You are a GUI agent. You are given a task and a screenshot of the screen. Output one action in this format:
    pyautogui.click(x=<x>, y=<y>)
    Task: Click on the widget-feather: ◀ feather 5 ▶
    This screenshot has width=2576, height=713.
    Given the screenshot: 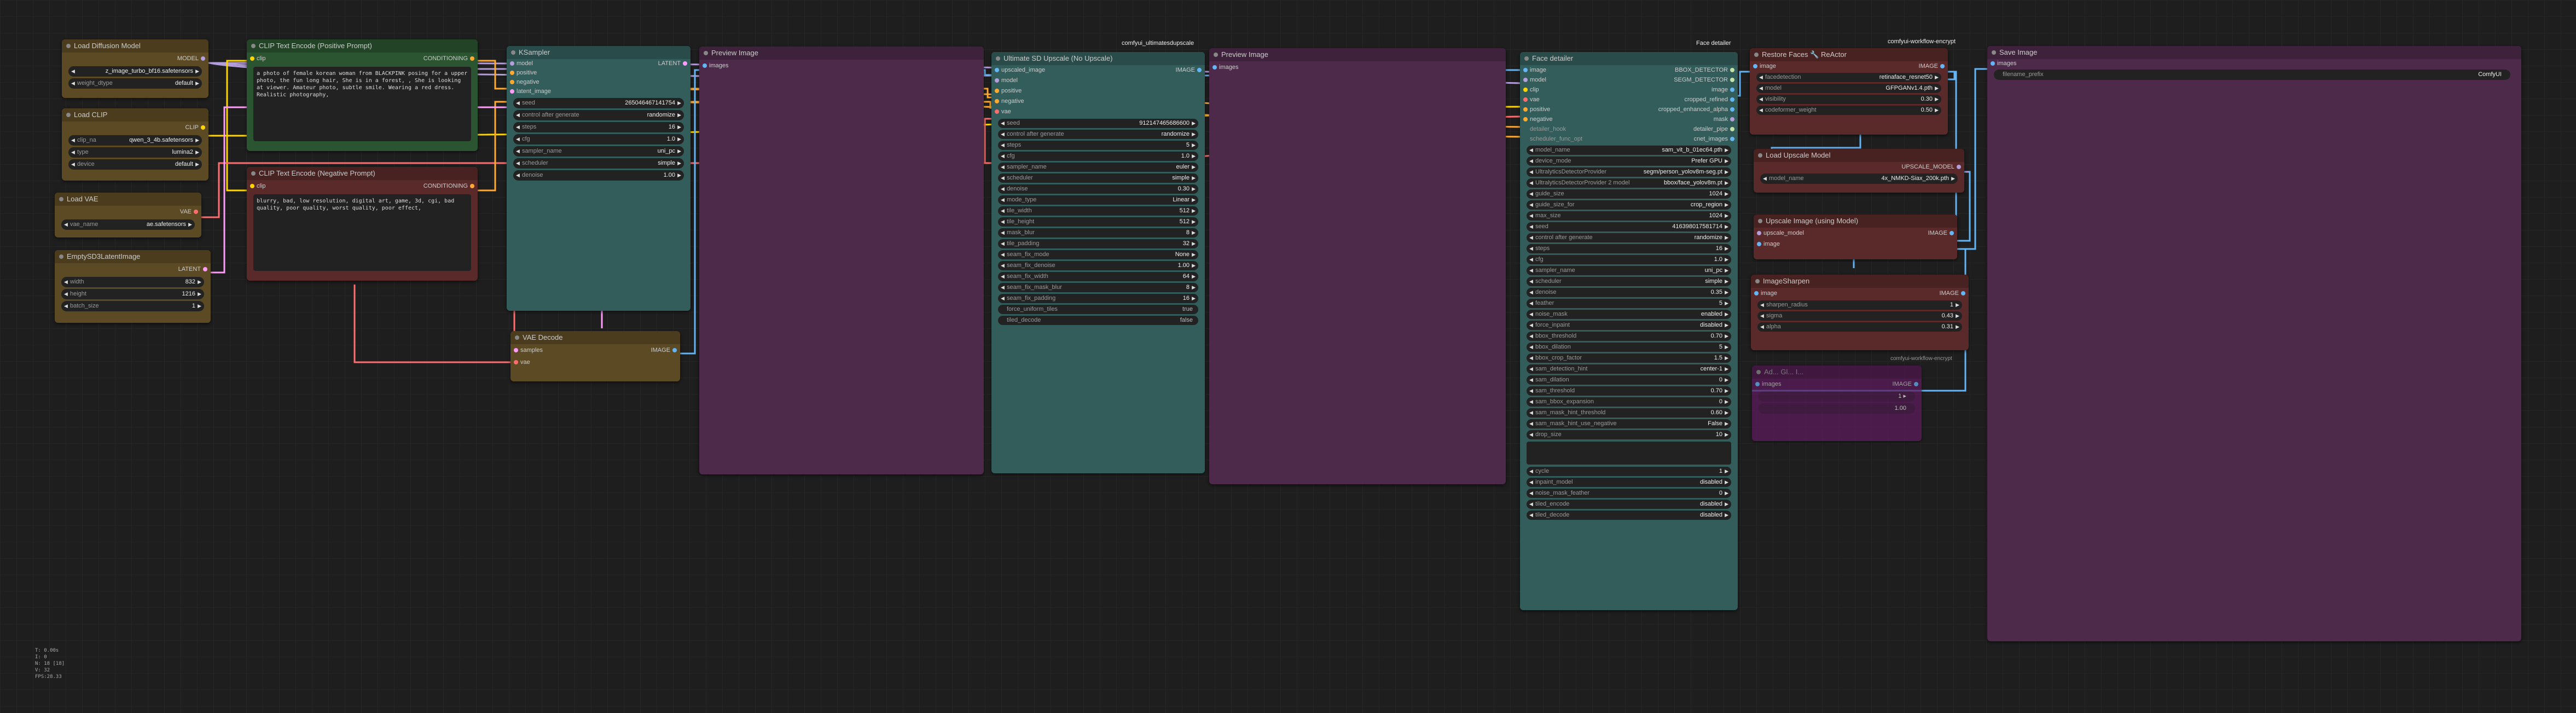 What is the action you would take?
    pyautogui.click(x=1629, y=303)
    